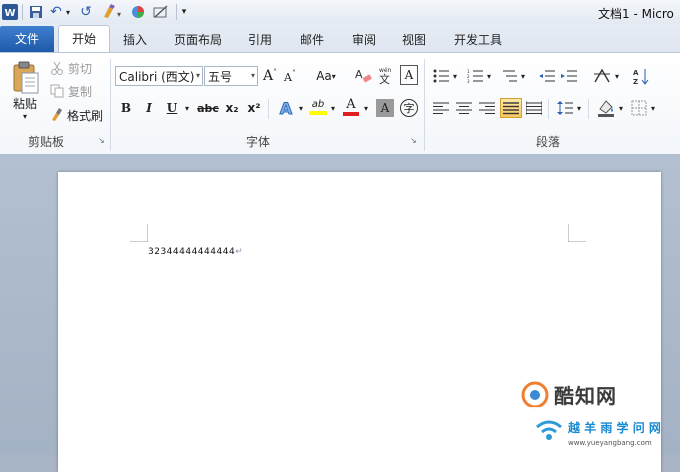  Describe the element at coordinates (475, 76) in the screenshot. I see `numbering-icon: 123` at that location.